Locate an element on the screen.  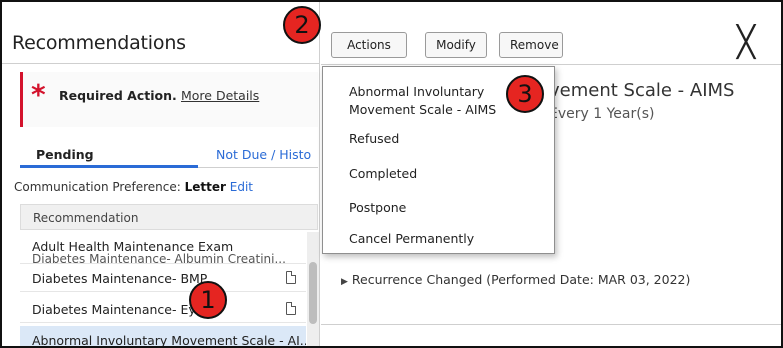
tab-not-due-history: Not Due / Histo is located at coordinates (258, 154).